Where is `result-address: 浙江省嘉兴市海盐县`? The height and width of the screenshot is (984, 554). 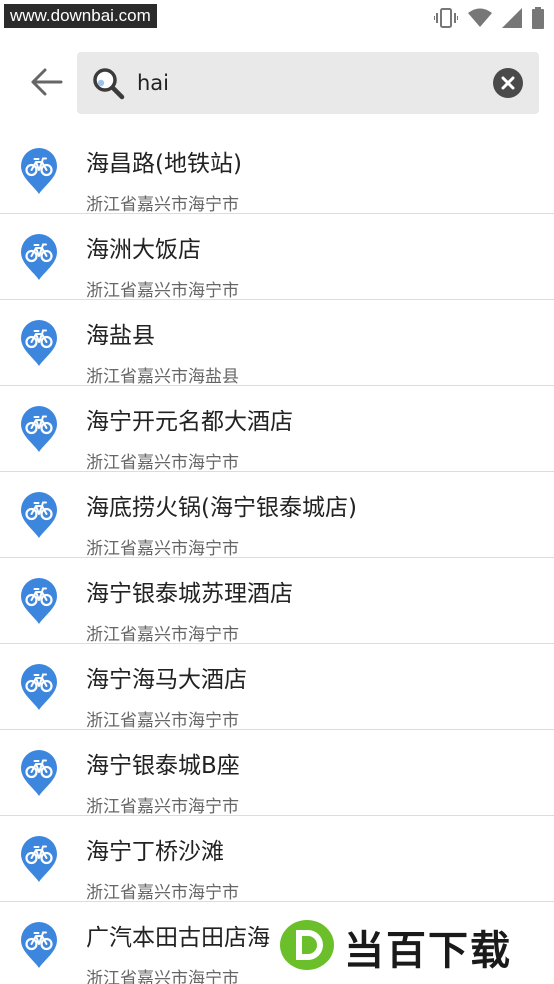 result-address: 浙江省嘉兴市海盐县 is located at coordinates (162, 377).